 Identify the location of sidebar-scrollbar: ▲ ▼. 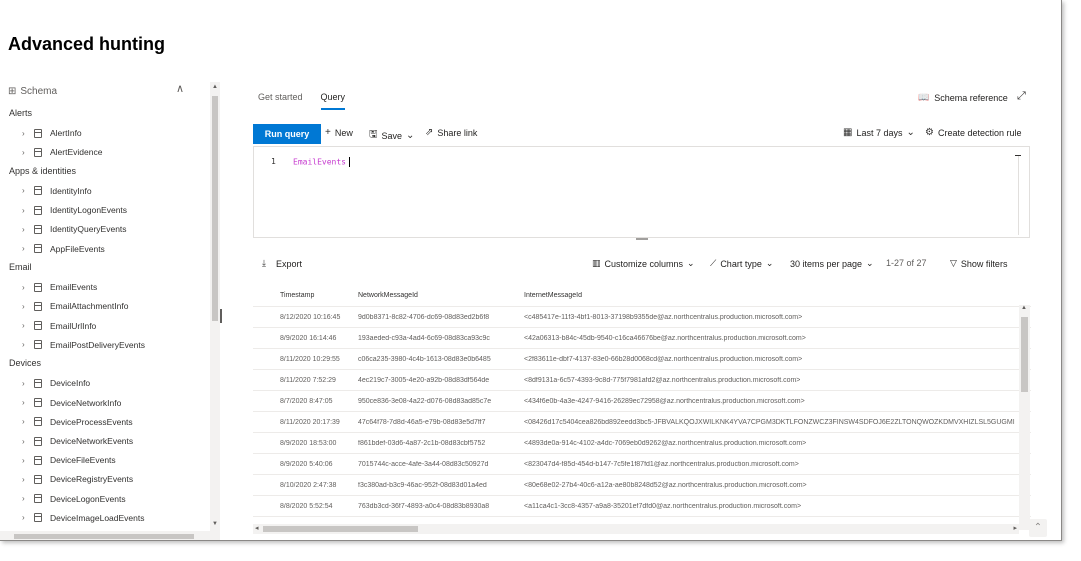
(215, 311).